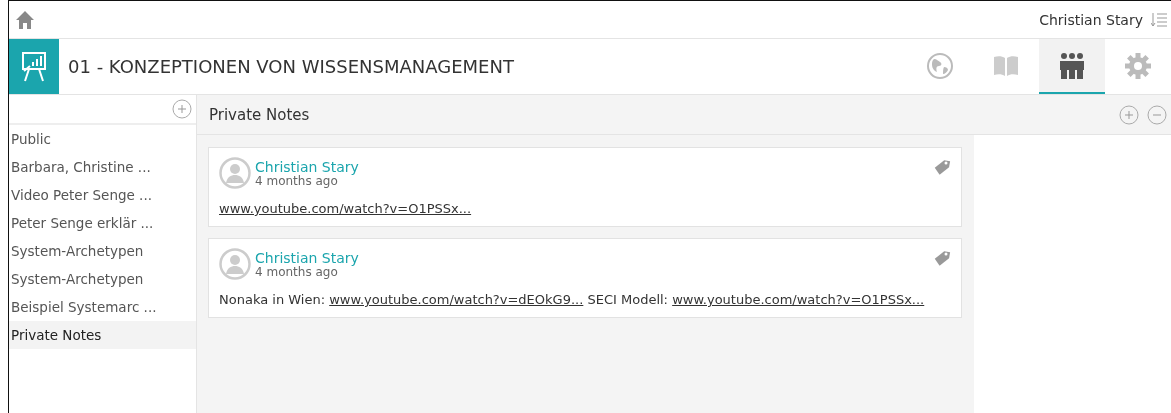 This screenshot has width=1171, height=413. Describe the element at coordinates (1091, 19) in the screenshot. I see `user-name: Christian Stary` at that location.